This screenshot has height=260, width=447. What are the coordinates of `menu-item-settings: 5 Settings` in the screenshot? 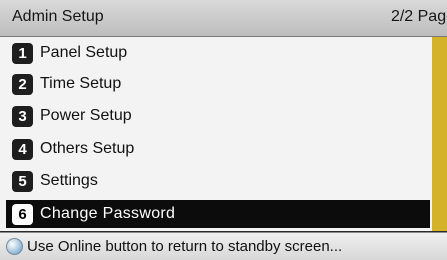 It's located at (218, 181).